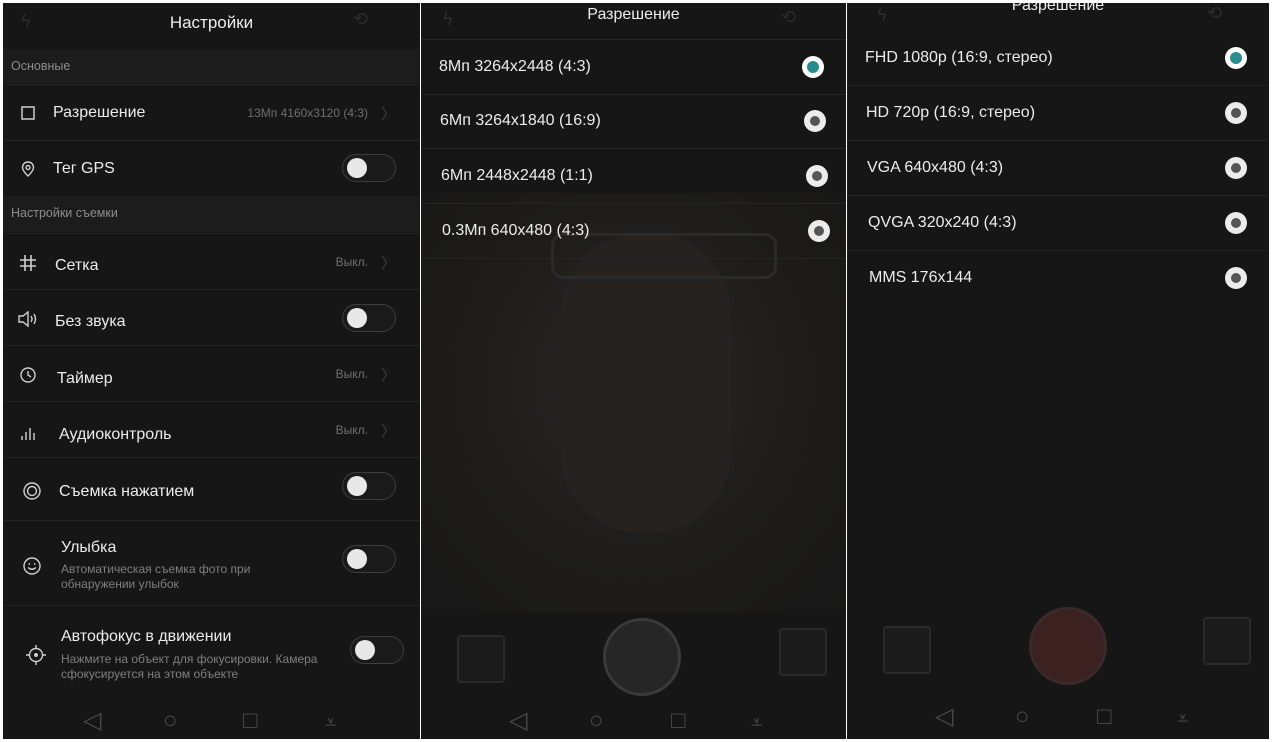 Image resolution: width=1272 pixels, height=742 pixels. I want to click on focus-target-icon, so click(36, 655).